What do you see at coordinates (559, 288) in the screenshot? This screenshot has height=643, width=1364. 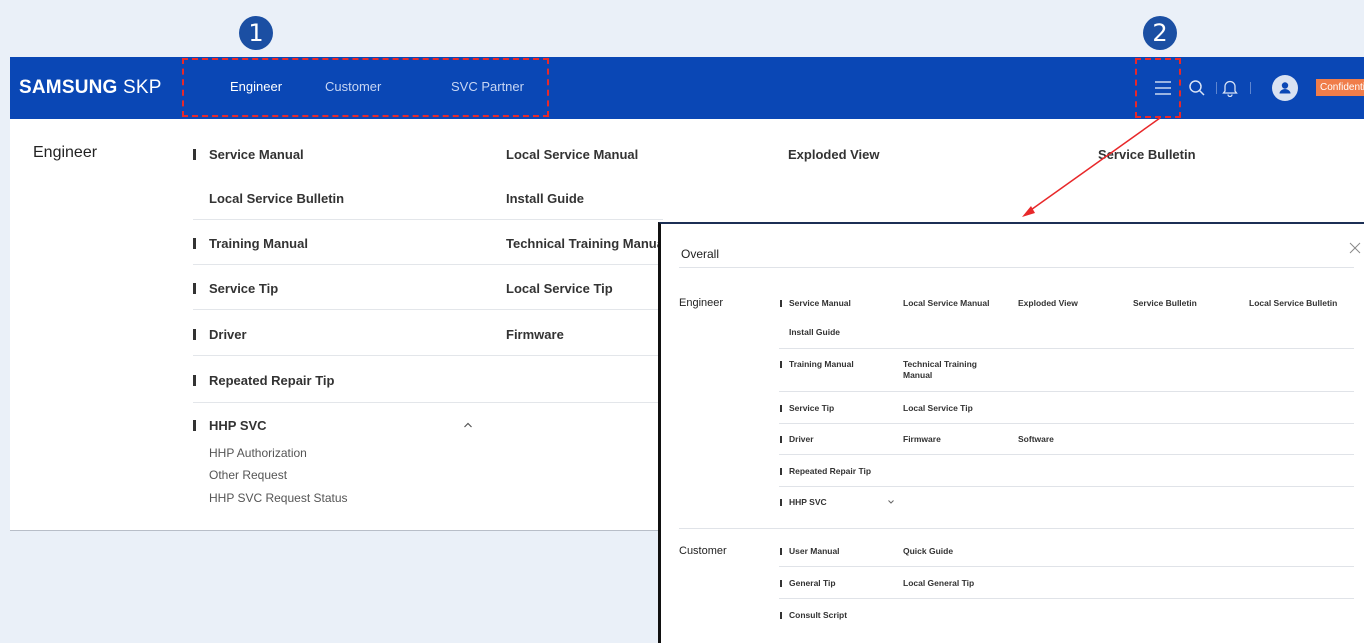 I see `menu-local-service-tip: Local Service Tip` at bounding box center [559, 288].